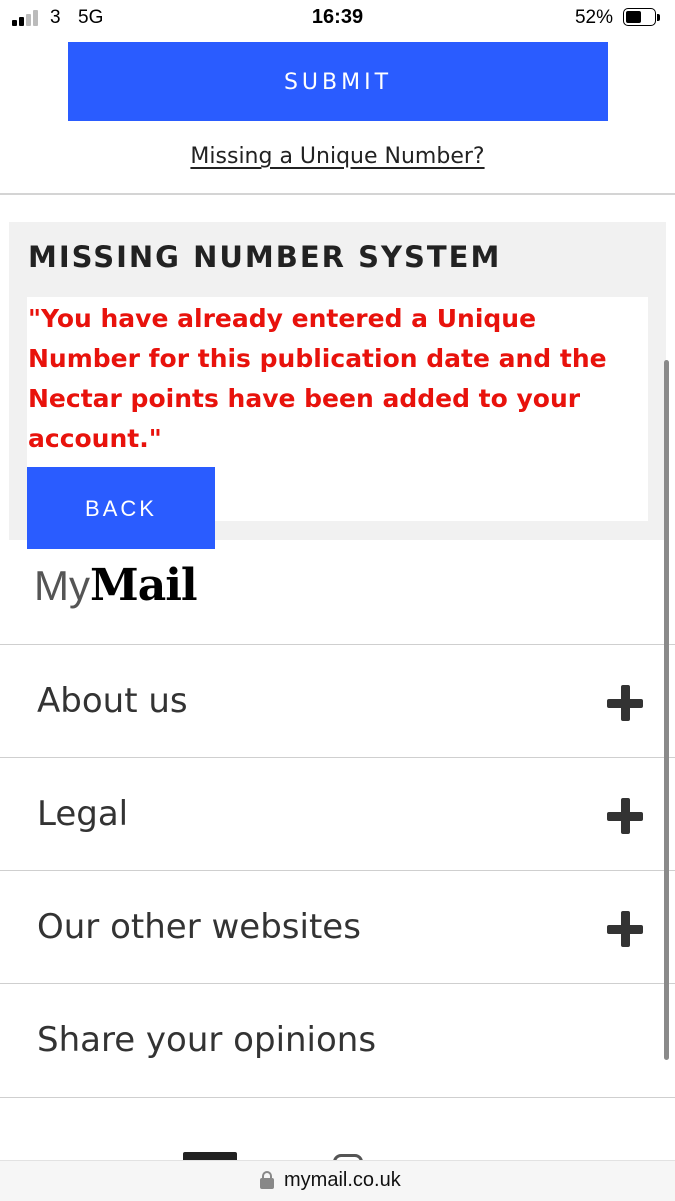  Describe the element at coordinates (666, 710) in the screenshot. I see `scrollbar` at that location.